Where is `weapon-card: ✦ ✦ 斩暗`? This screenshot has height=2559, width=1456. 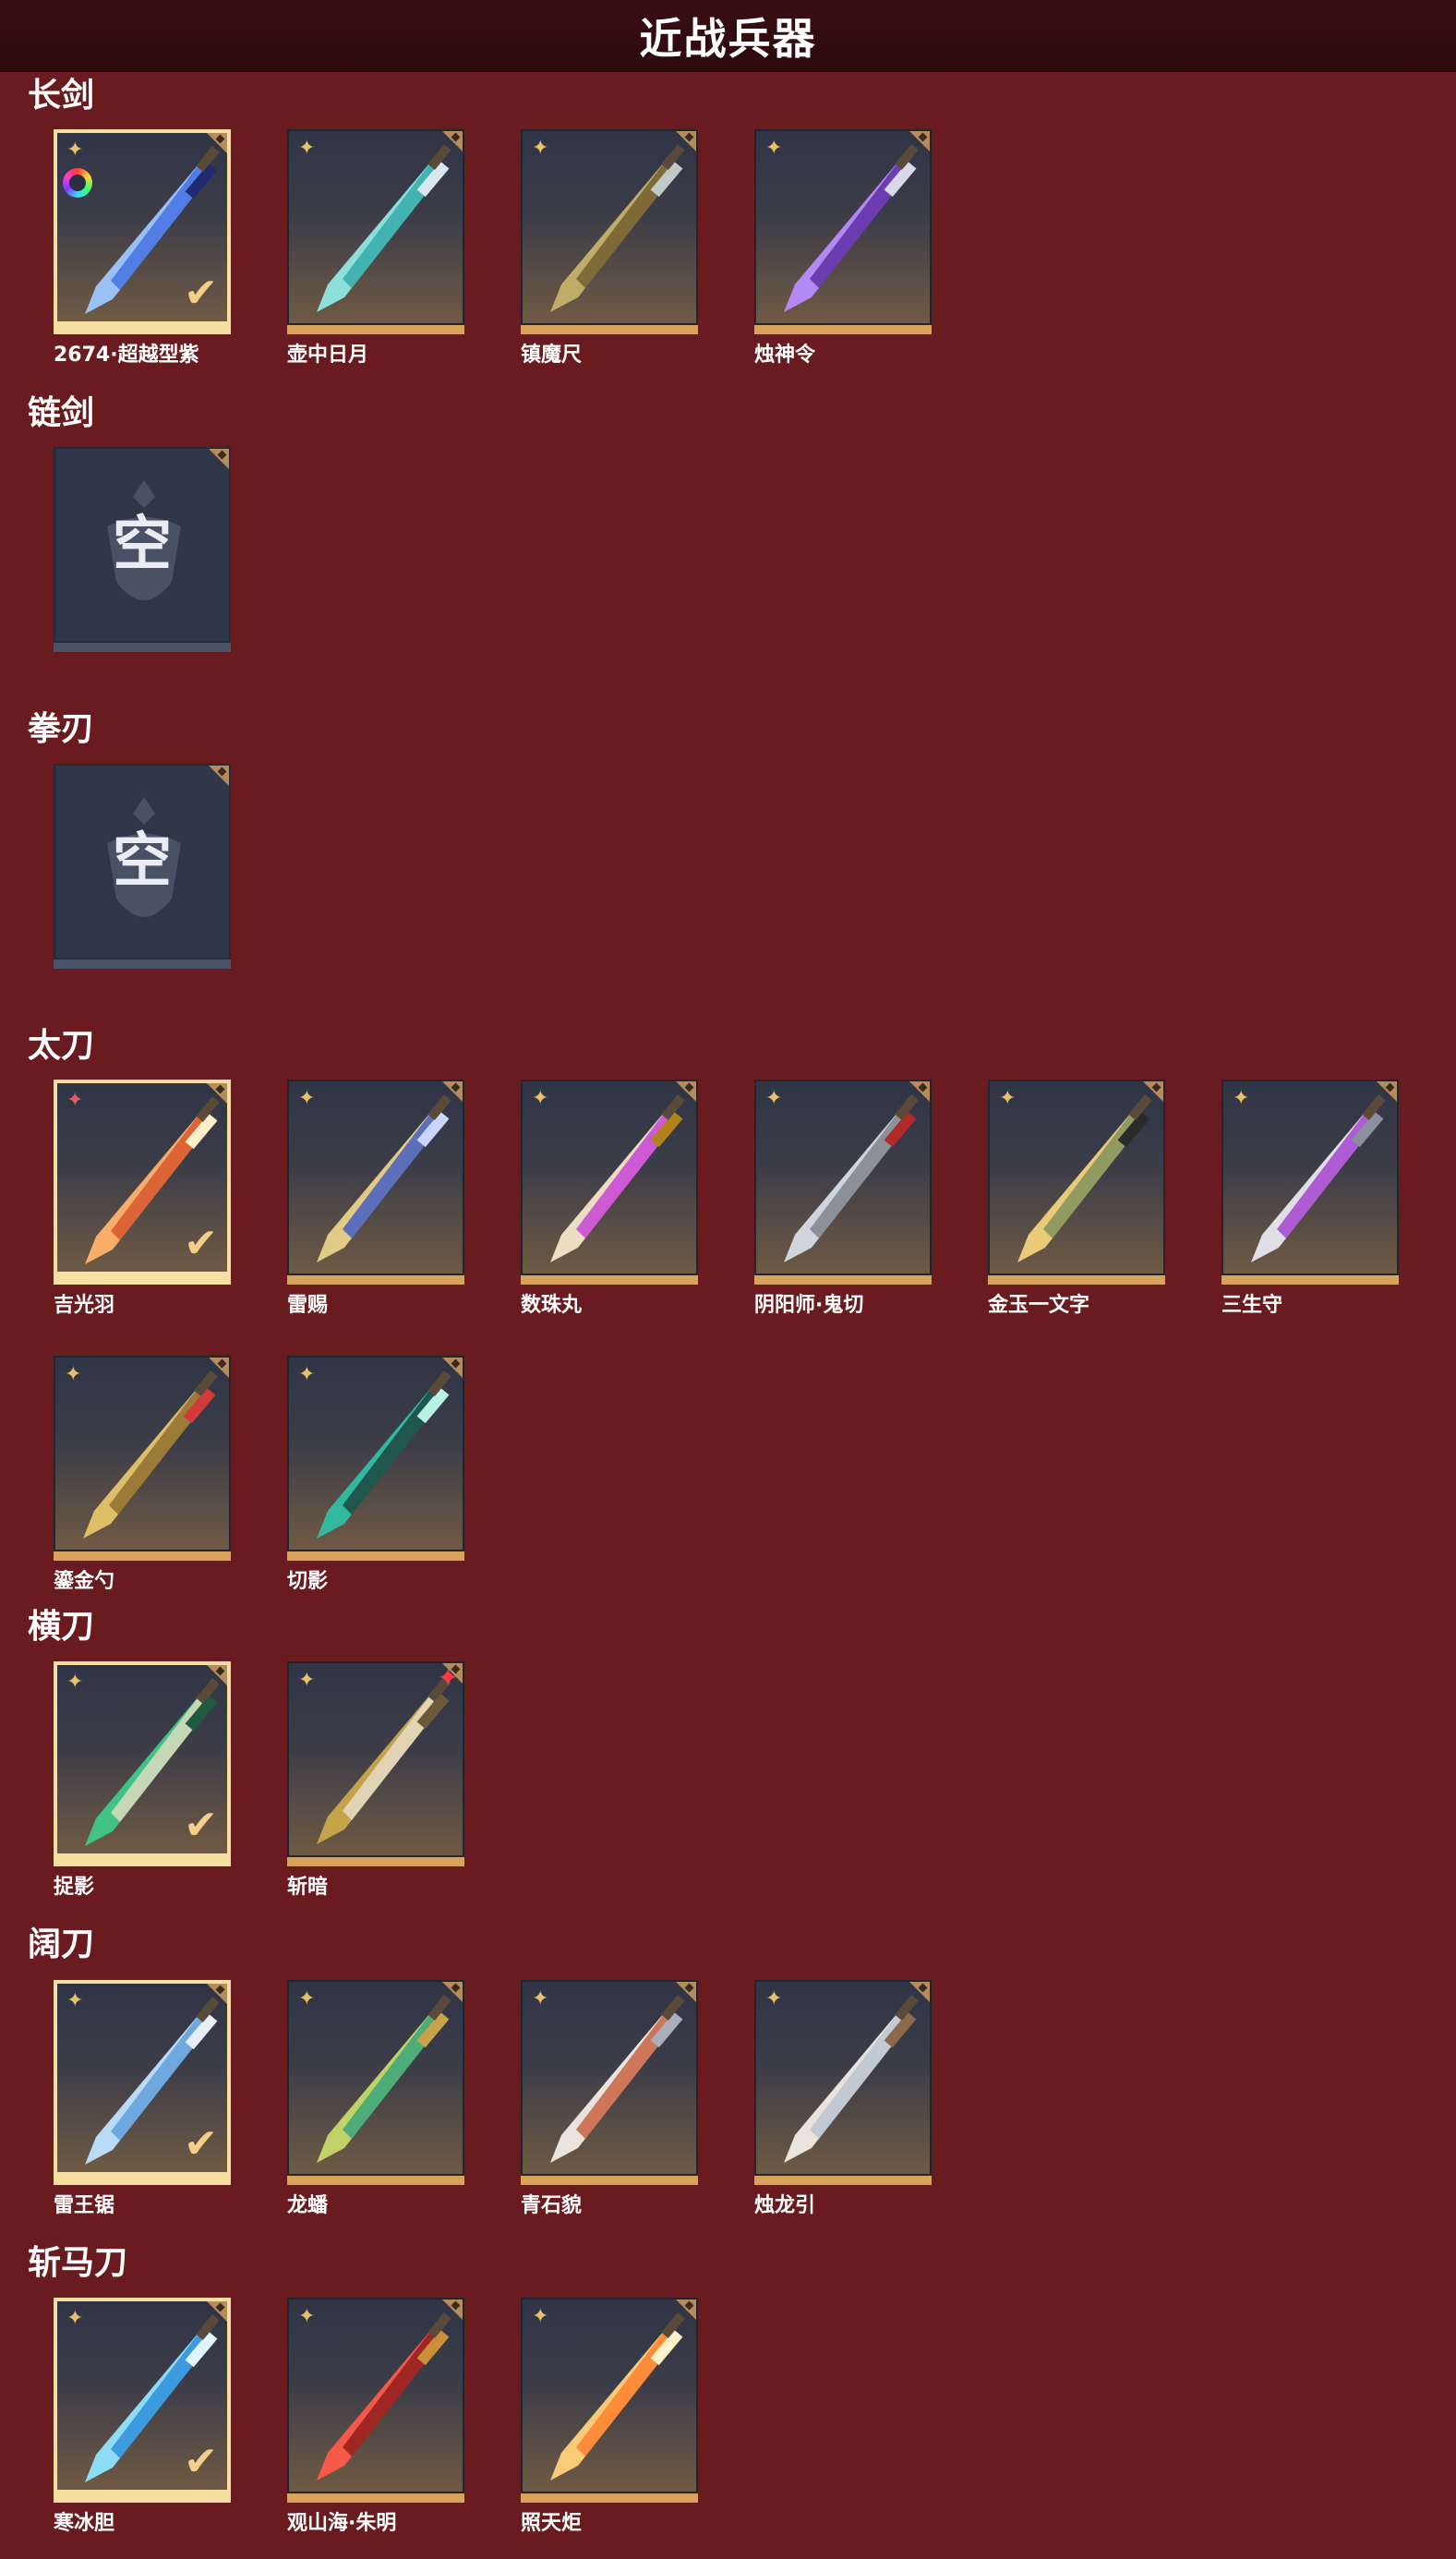 weapon-card: ✦ ✦ 斩暗 is located at coordinates (375, 1780).